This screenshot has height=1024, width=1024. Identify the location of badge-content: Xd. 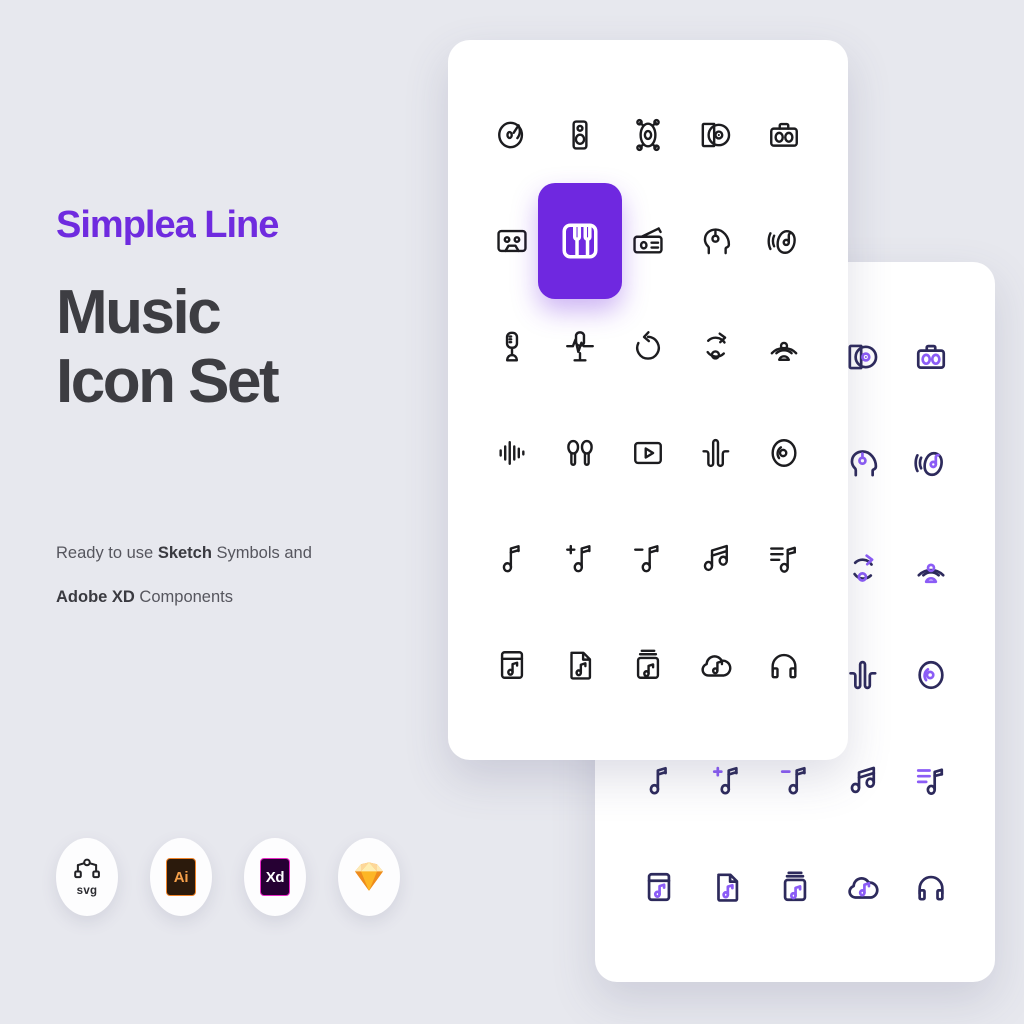
(275, 877).